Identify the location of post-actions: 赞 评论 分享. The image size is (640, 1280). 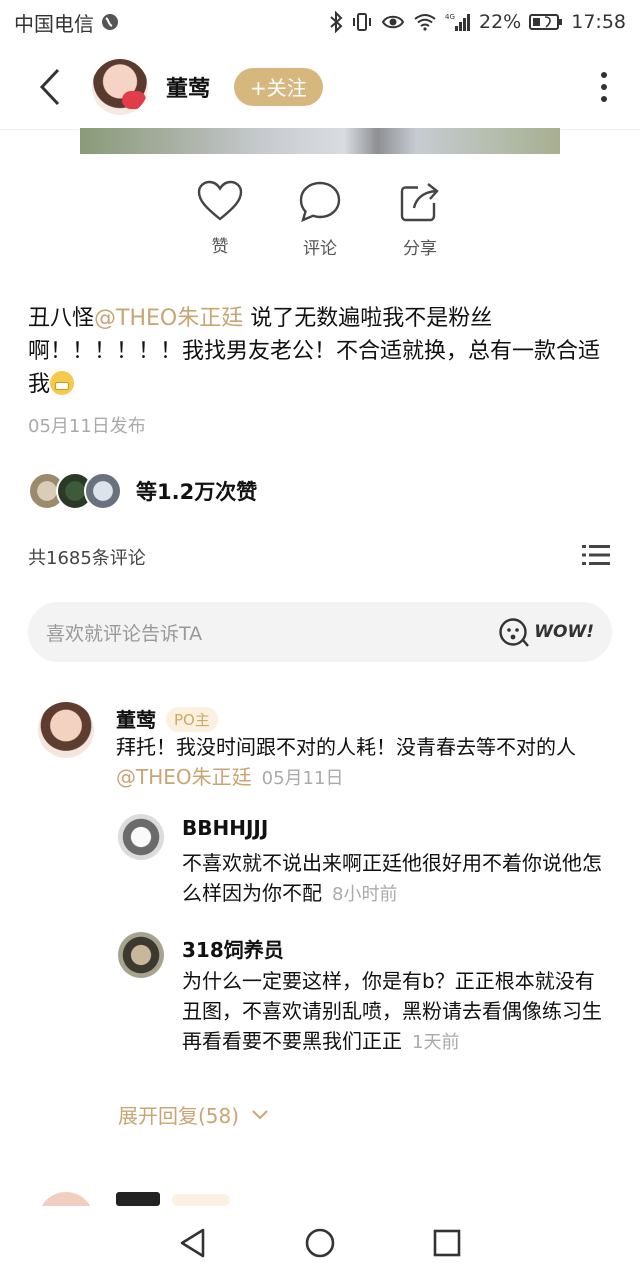
(320, 219).